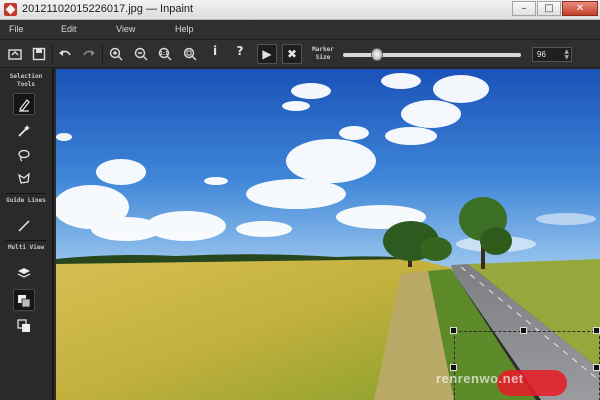 The image size is (600, 400). Describe the element at coordinates (596, 330) in the screenshot. I see `selection-handle-ne` at that location.